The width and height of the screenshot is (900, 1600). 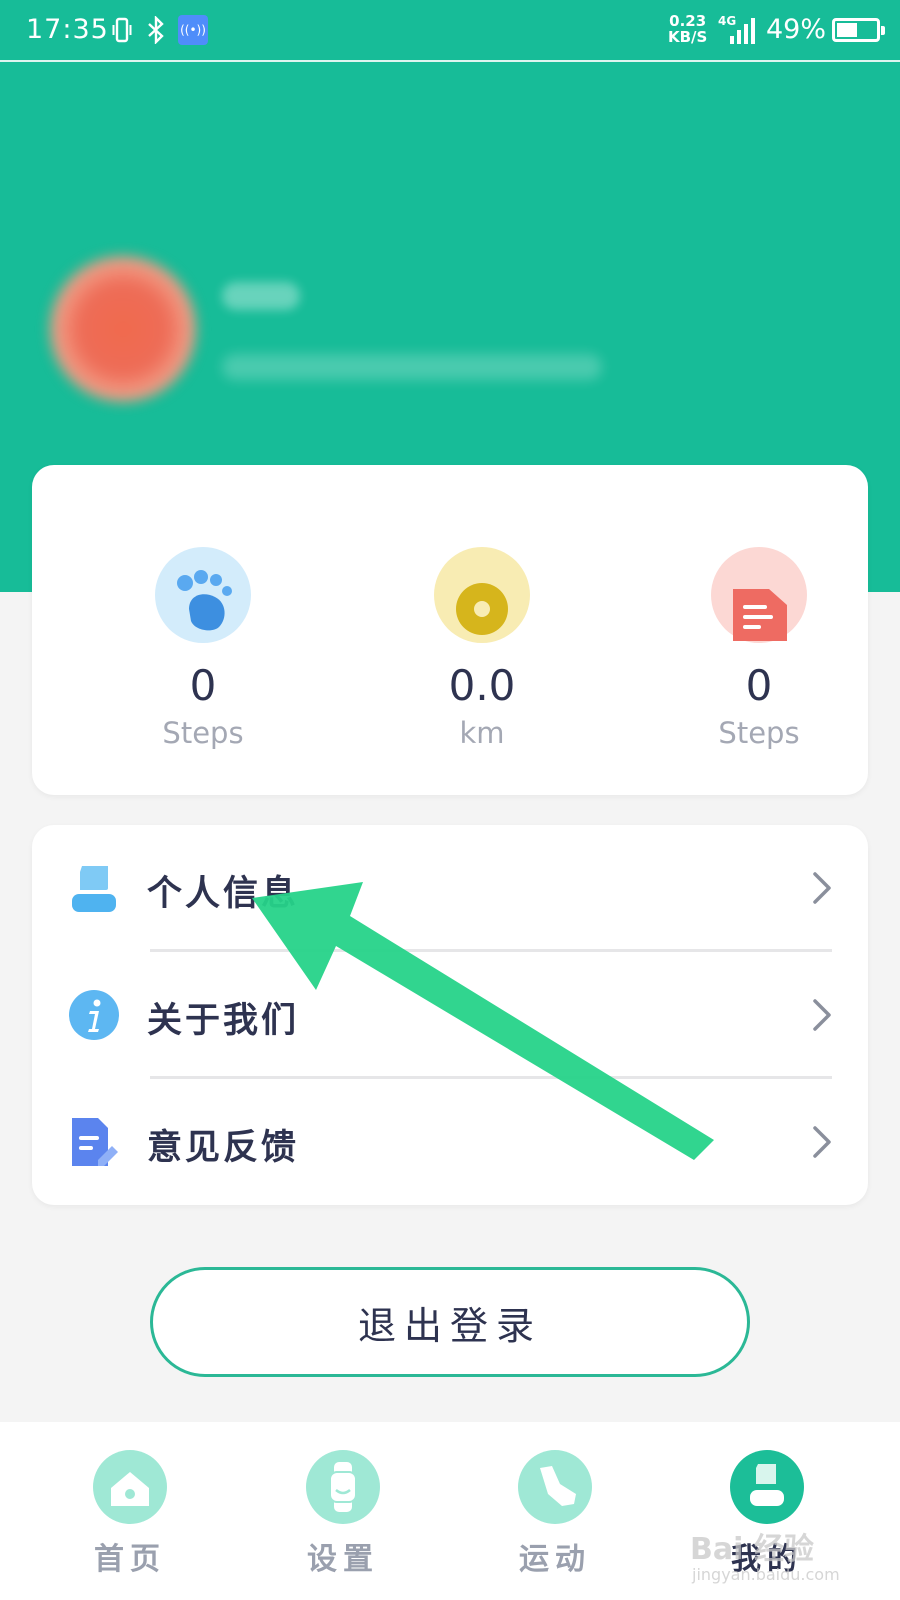 What do you see at coordinates (688, 21) in the screenshot?
I see `net-speed-value: 0.23` at bounding box center [688, 21].